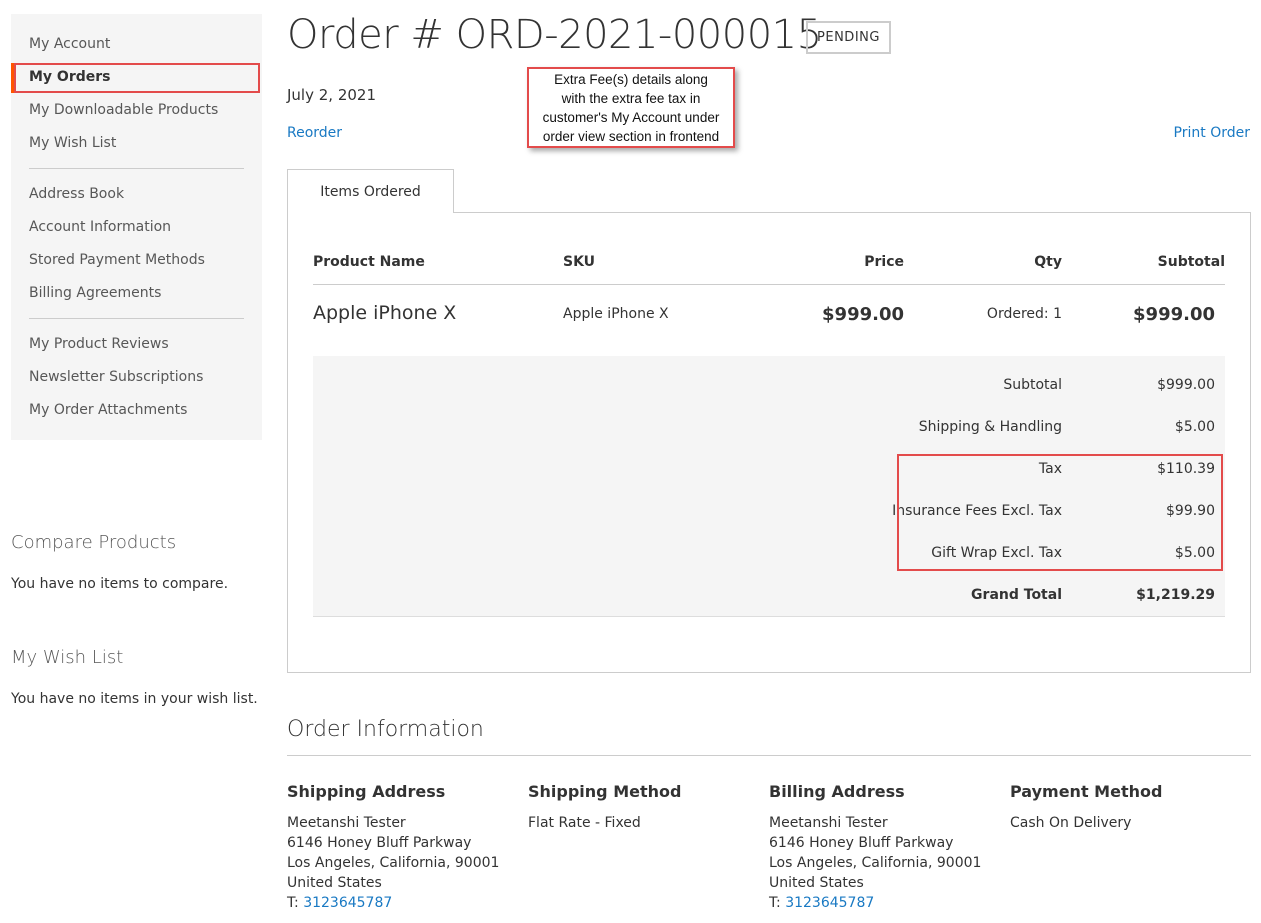  I want to click on billing-address-title: Billing Address, so click(837, 791).